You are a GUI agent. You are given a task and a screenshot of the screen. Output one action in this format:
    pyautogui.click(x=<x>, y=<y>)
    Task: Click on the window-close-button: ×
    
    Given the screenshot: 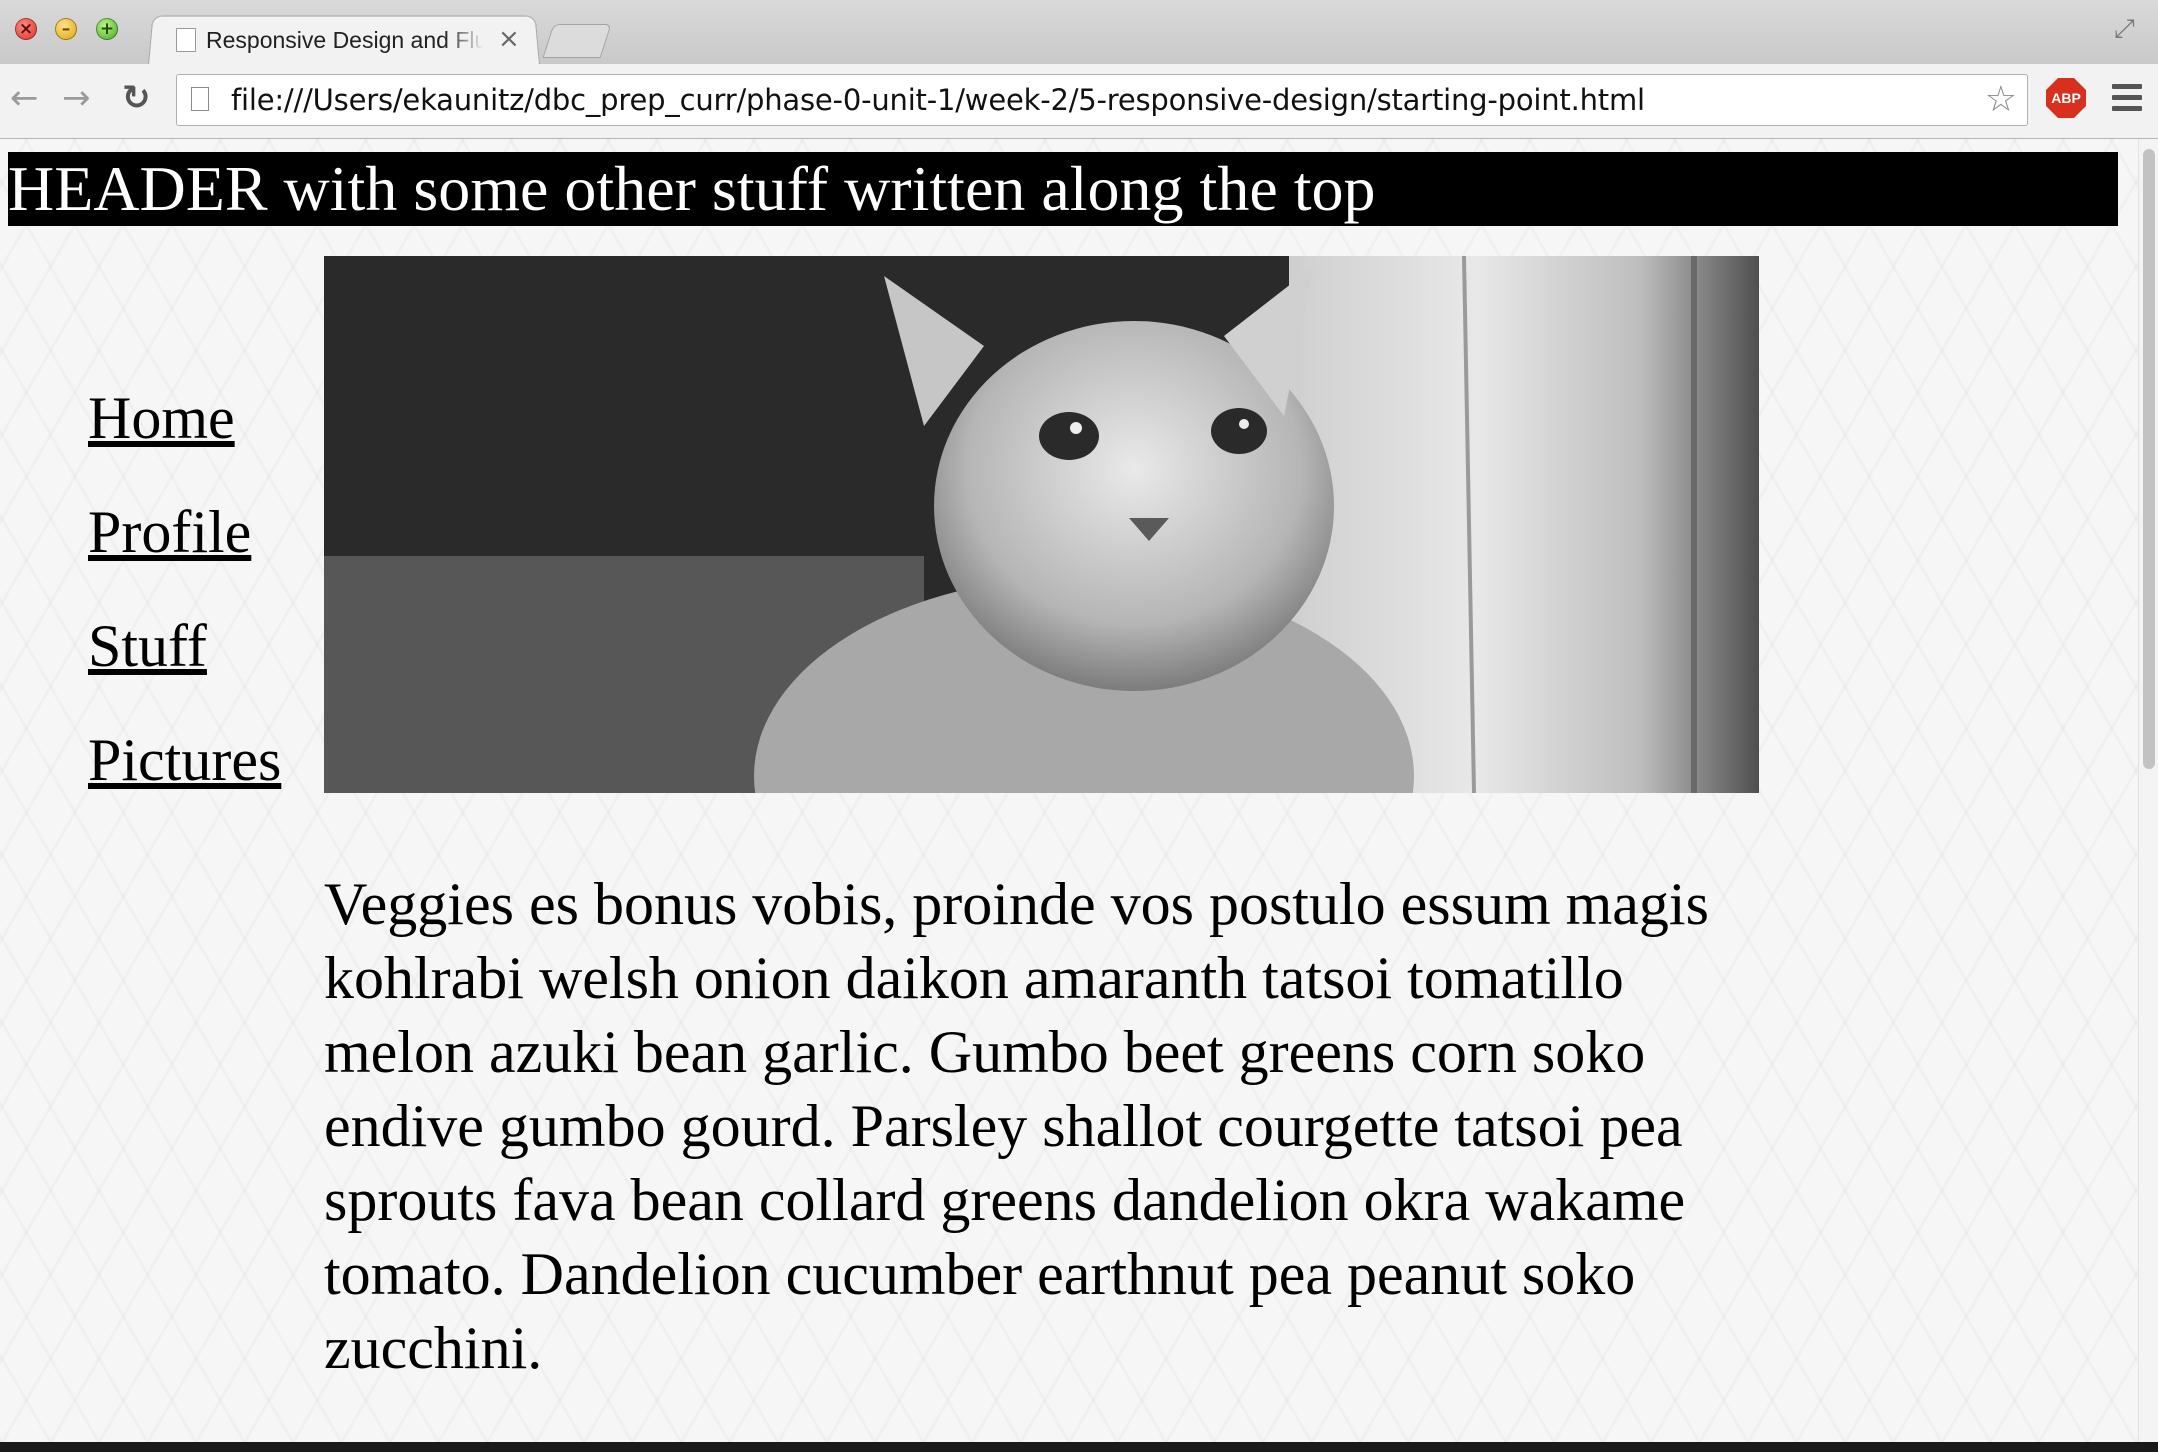 What is the action you would take?
    pyautogui.click(x=26, y=29)
    